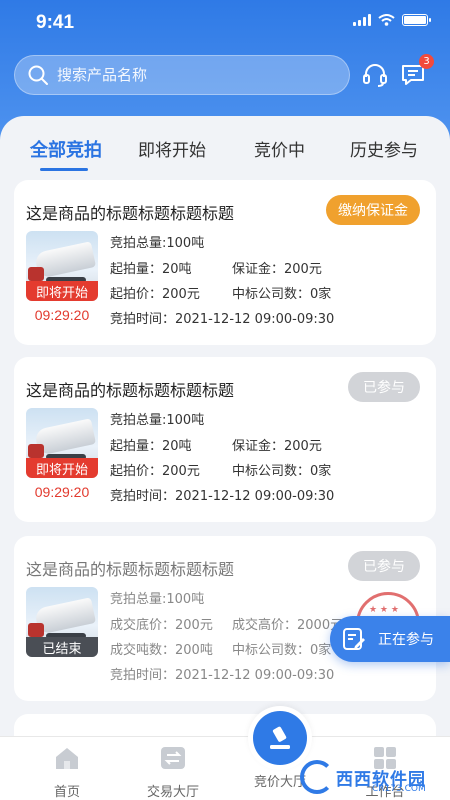 The image size is (450, 800). I want to click on pay-deposit-button: 缴纳保证金, so click(373, 210).